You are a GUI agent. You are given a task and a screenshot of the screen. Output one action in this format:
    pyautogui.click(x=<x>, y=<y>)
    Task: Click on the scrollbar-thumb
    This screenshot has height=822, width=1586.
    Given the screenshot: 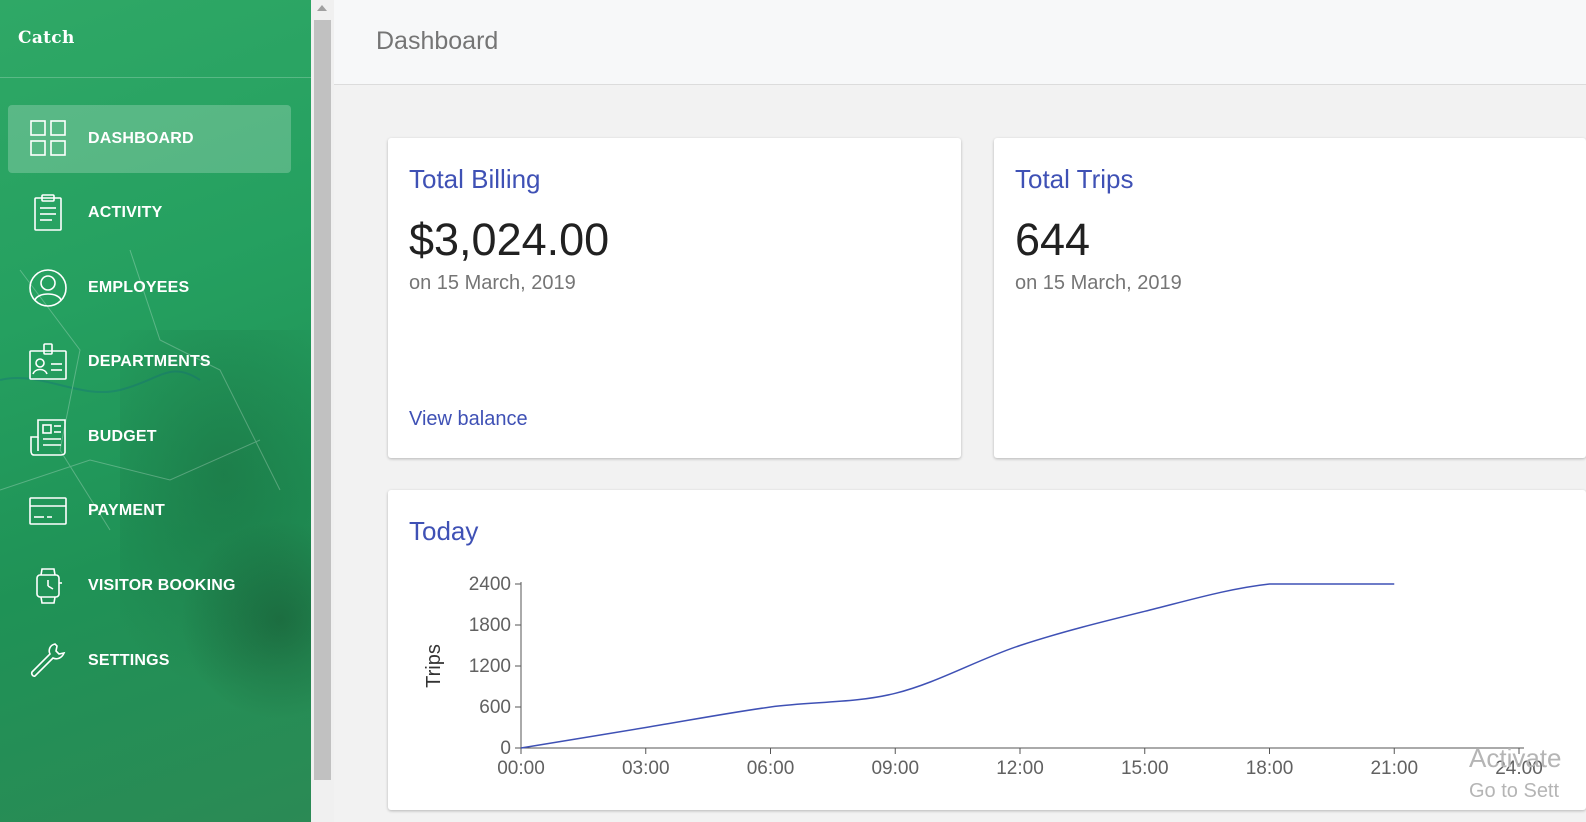 What is the action you would take?
    pyautogui.click(x=322, y=400)
    